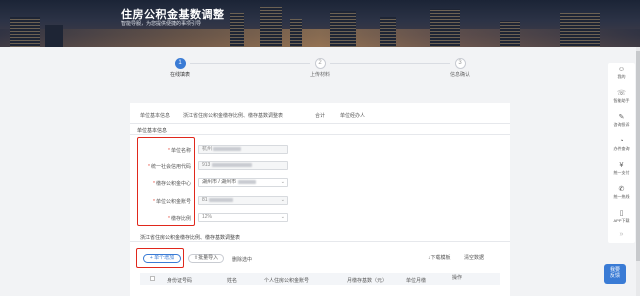 Image resolution: width=640 pixels, height=296 pixels. What do you see at coordinates (416, 281) in the screenshot?
I see `column-unit-monthly: 单位月缴` at bounding box center [416, 281].